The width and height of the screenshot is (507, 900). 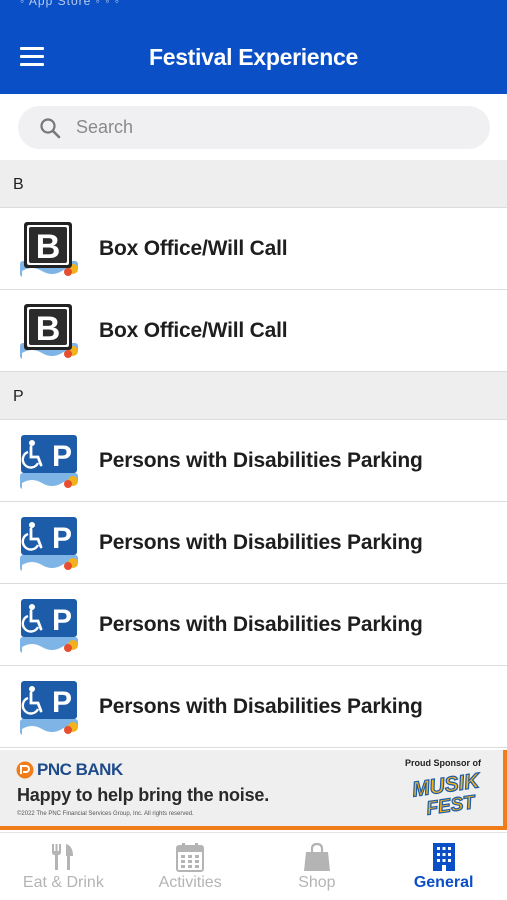 I want to click on pnc-logo: PNC BANK, so click(x=69, y=770).